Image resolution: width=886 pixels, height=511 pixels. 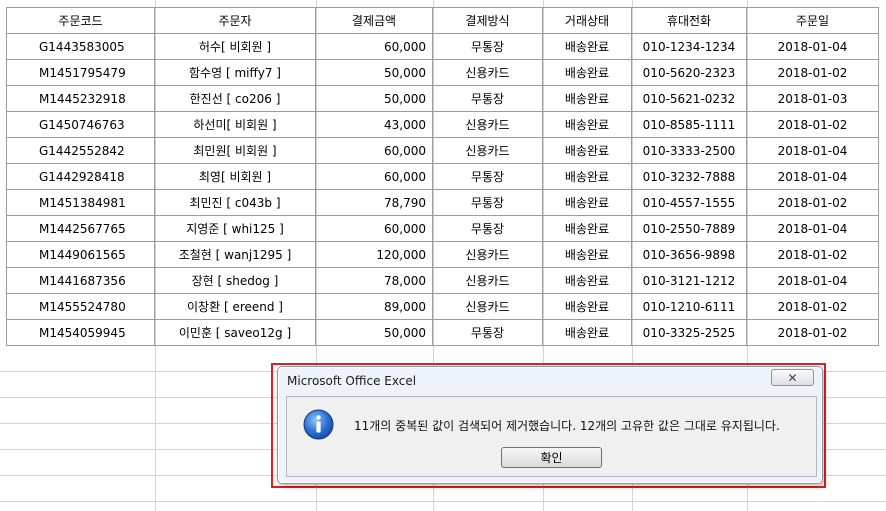 What do you see at coordinates (80, 46) in the screenshot?
I see `cell-order-code: G1443583005` at bounding box center [80, 46].